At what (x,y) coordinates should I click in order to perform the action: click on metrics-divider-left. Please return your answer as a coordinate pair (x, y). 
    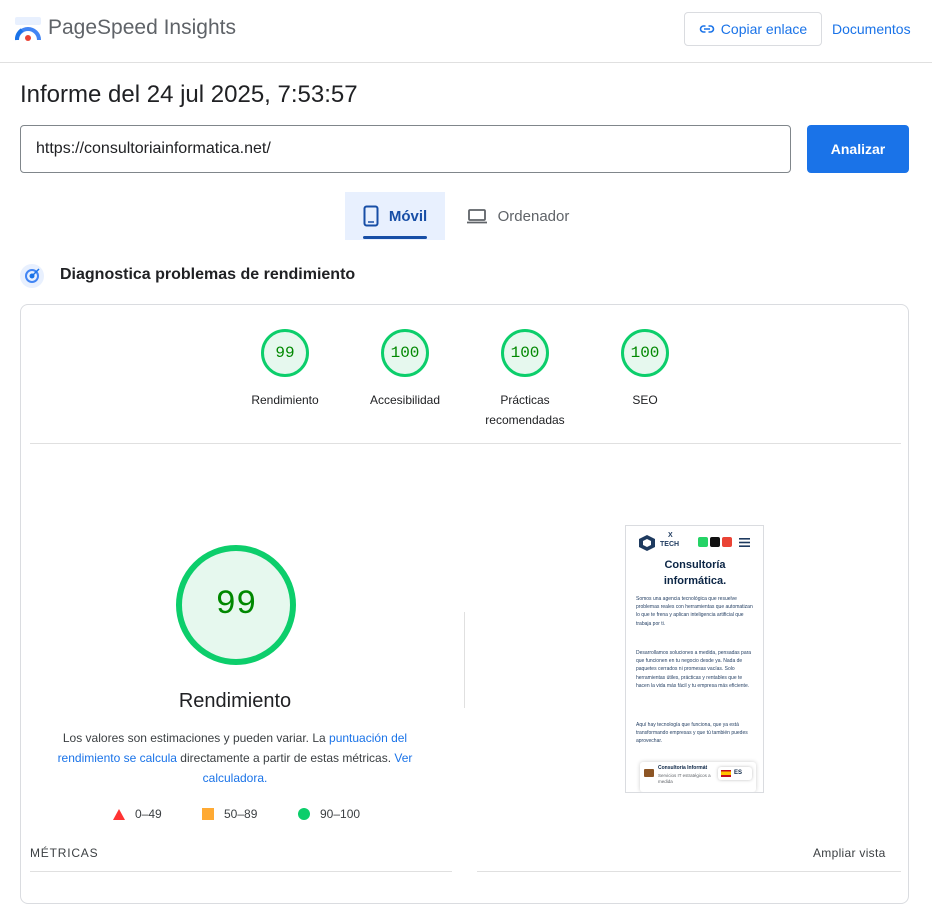
    Looking at the image, I should click on (241, 871).